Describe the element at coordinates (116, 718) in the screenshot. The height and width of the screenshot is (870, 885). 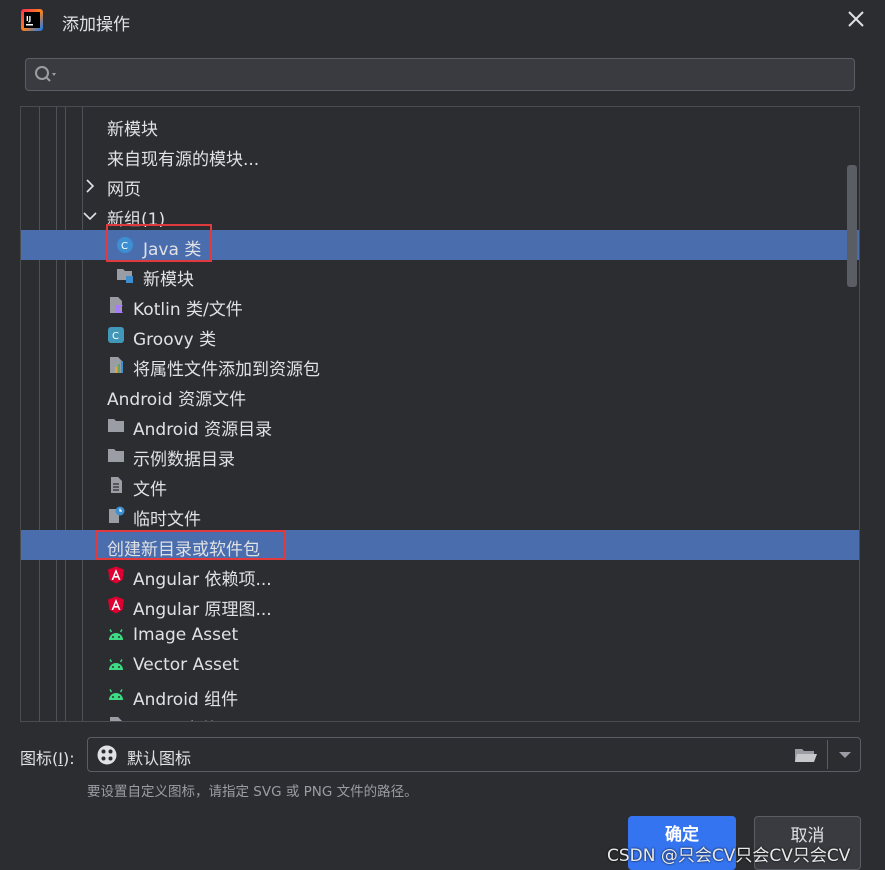
I see `fxml-file-icon` at that location.